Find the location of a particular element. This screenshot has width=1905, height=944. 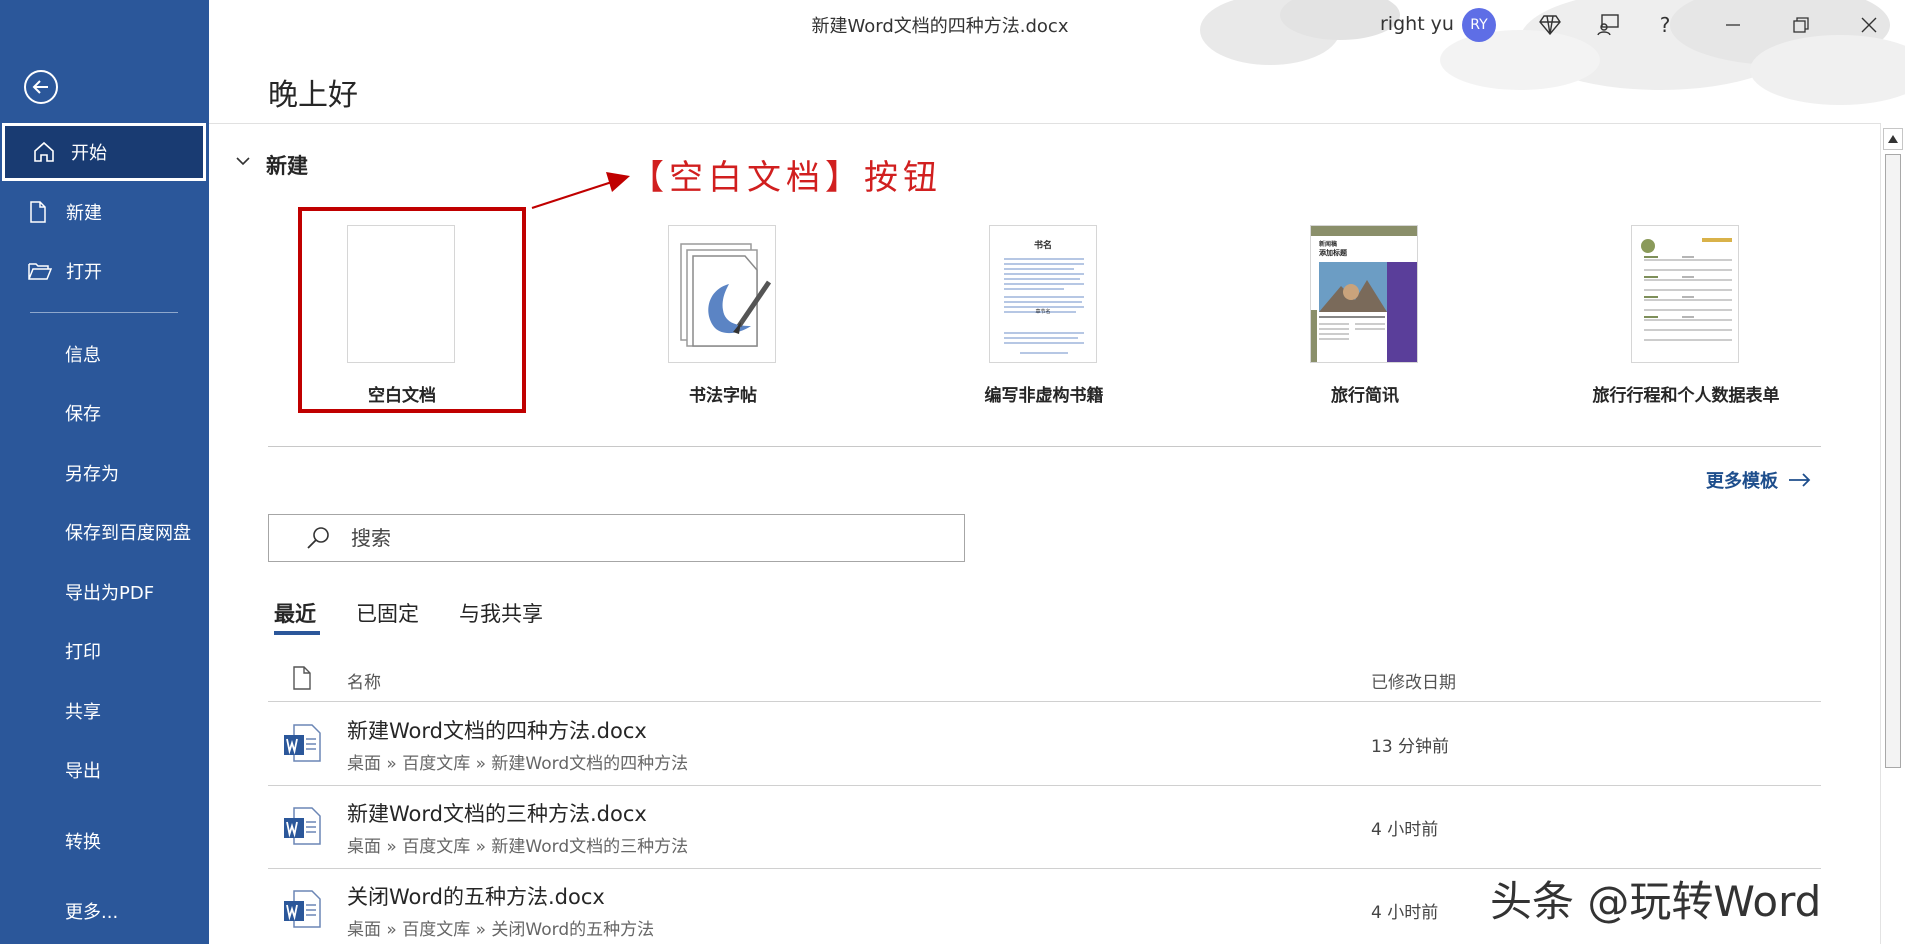

sidebar-item-home: 开始 is located at coordinates (104, 152).